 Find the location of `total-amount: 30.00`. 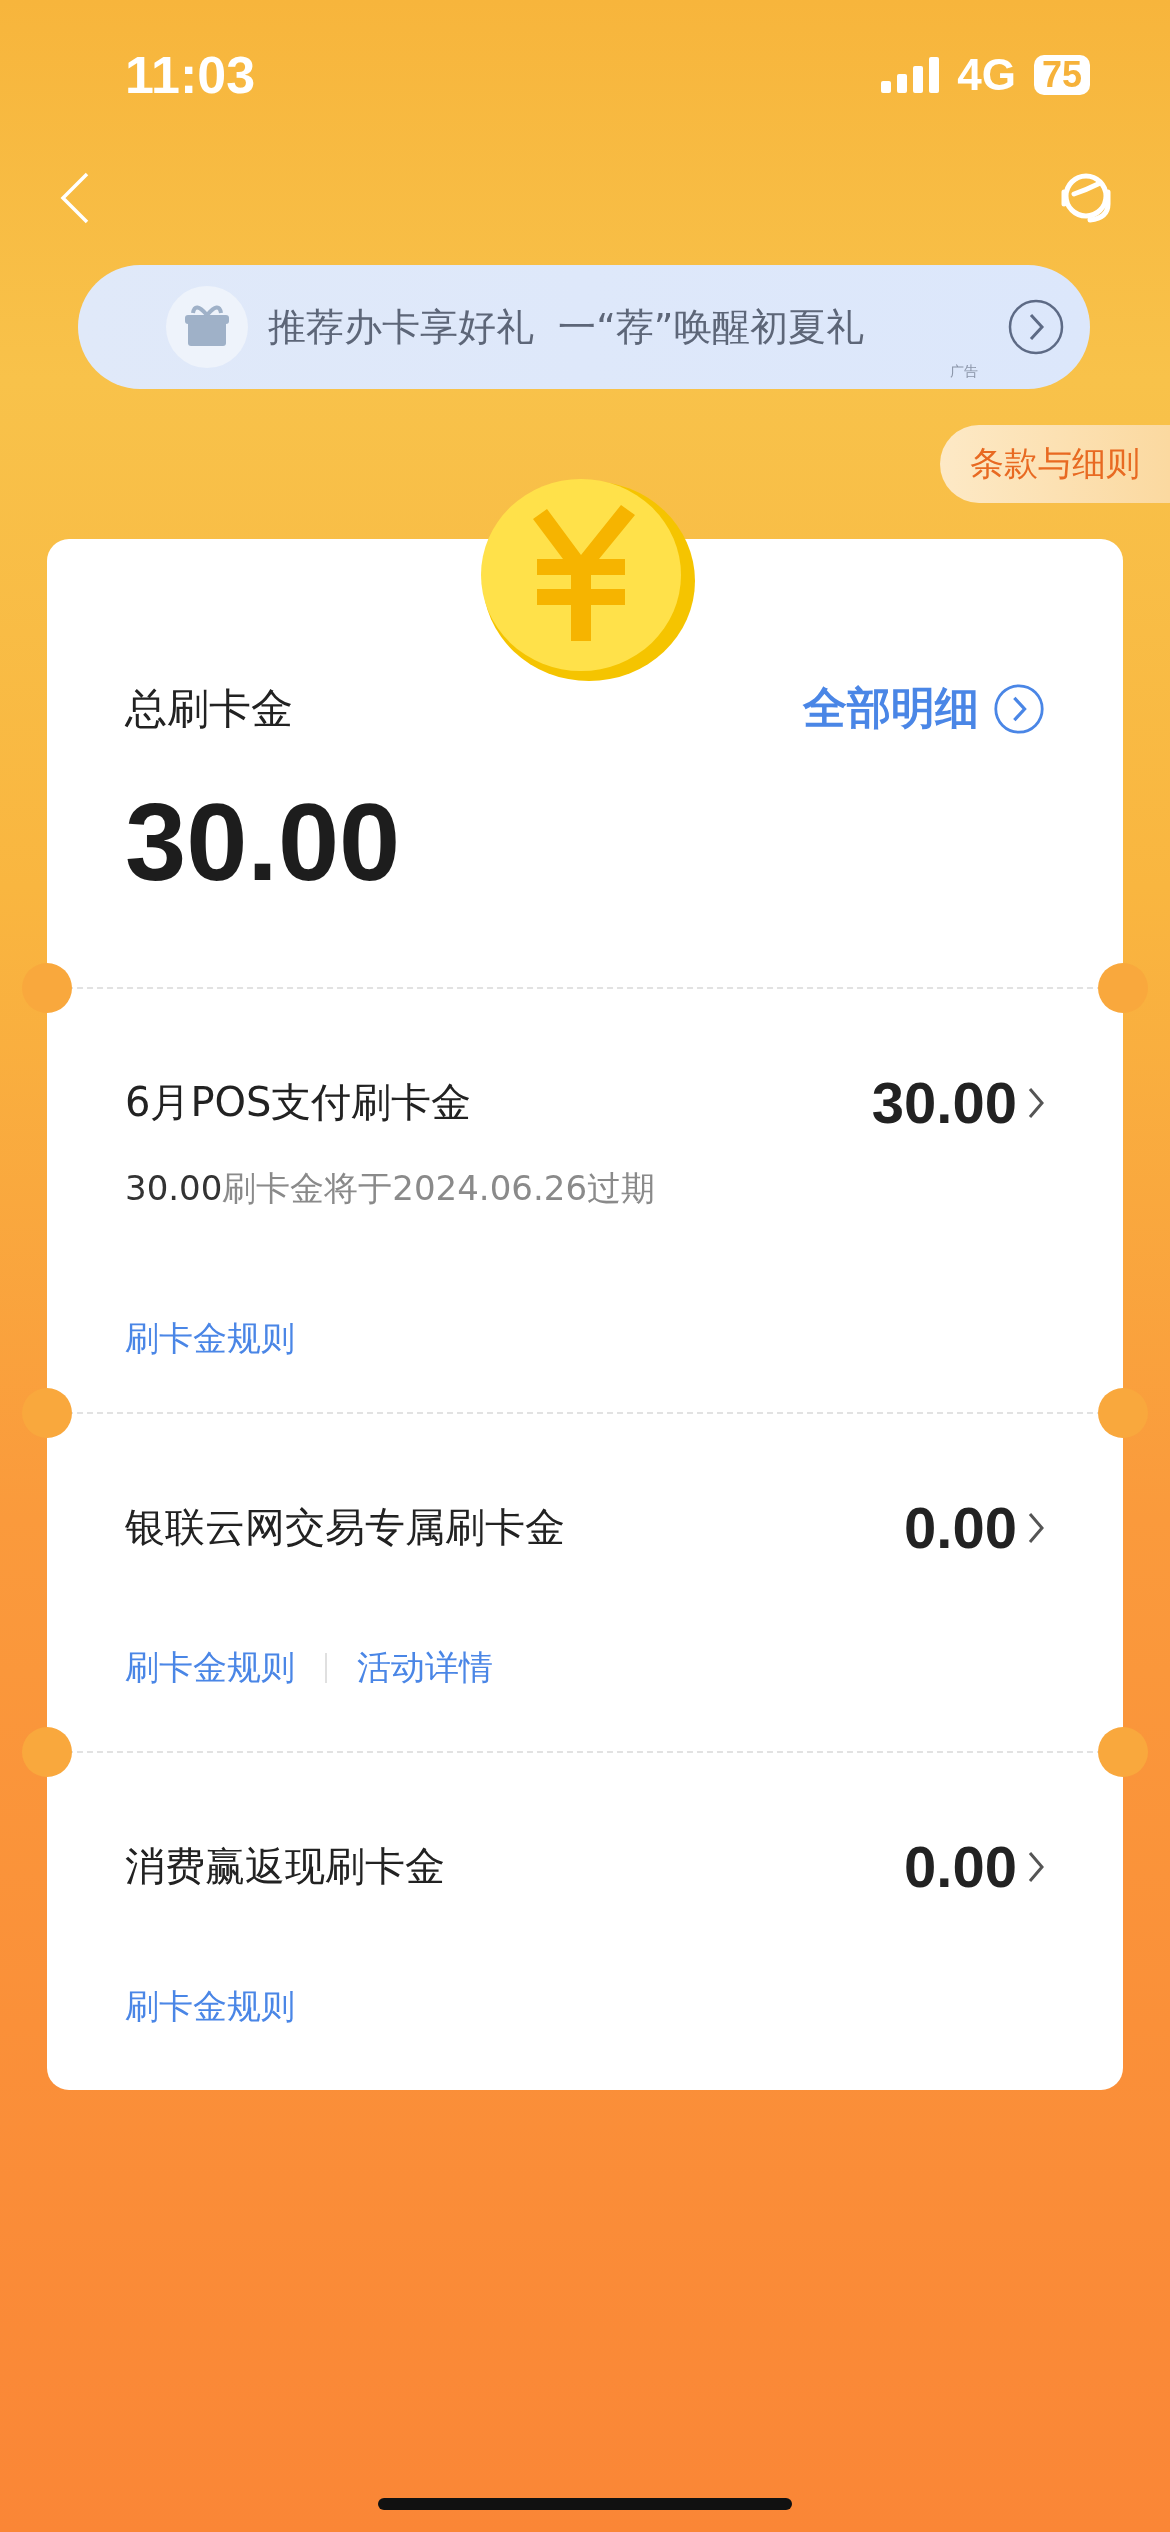

total-amount: 30.00 is located at coordinates (263, 842).